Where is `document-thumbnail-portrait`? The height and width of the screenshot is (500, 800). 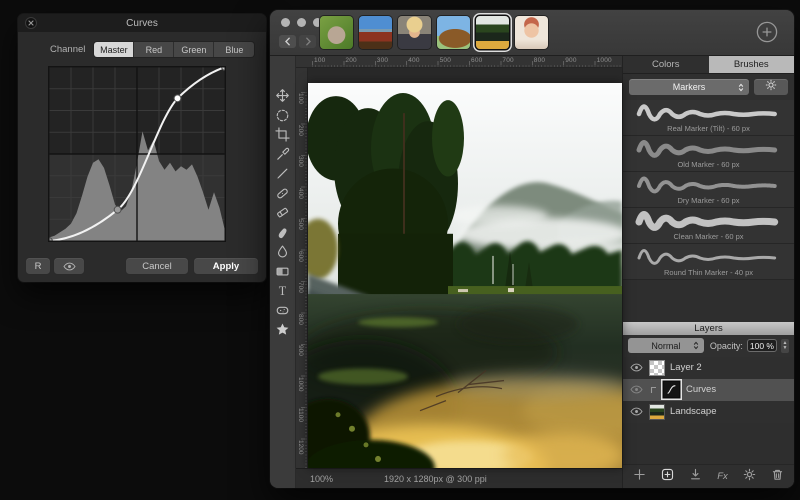
document-thumbnail-portrait is located at coordinates (414, 32).